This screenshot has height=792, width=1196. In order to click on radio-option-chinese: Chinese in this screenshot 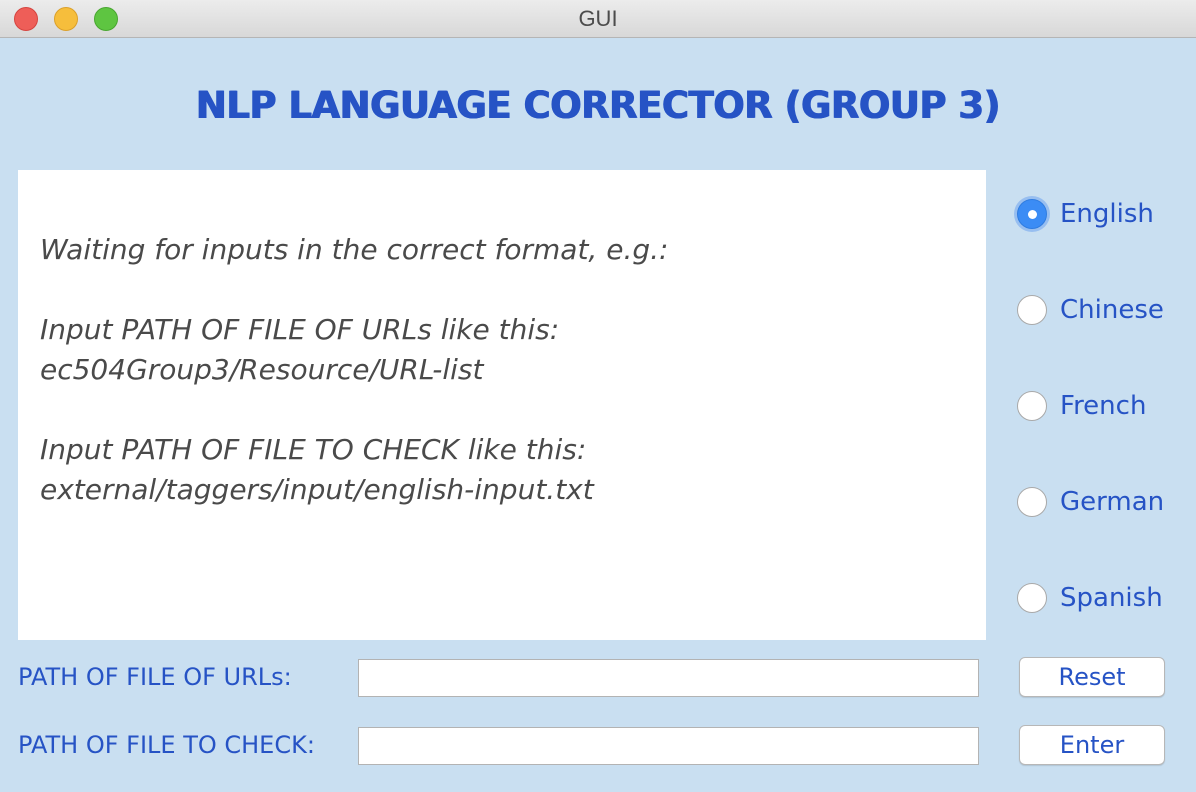, I will do `click(1090, 310)`.